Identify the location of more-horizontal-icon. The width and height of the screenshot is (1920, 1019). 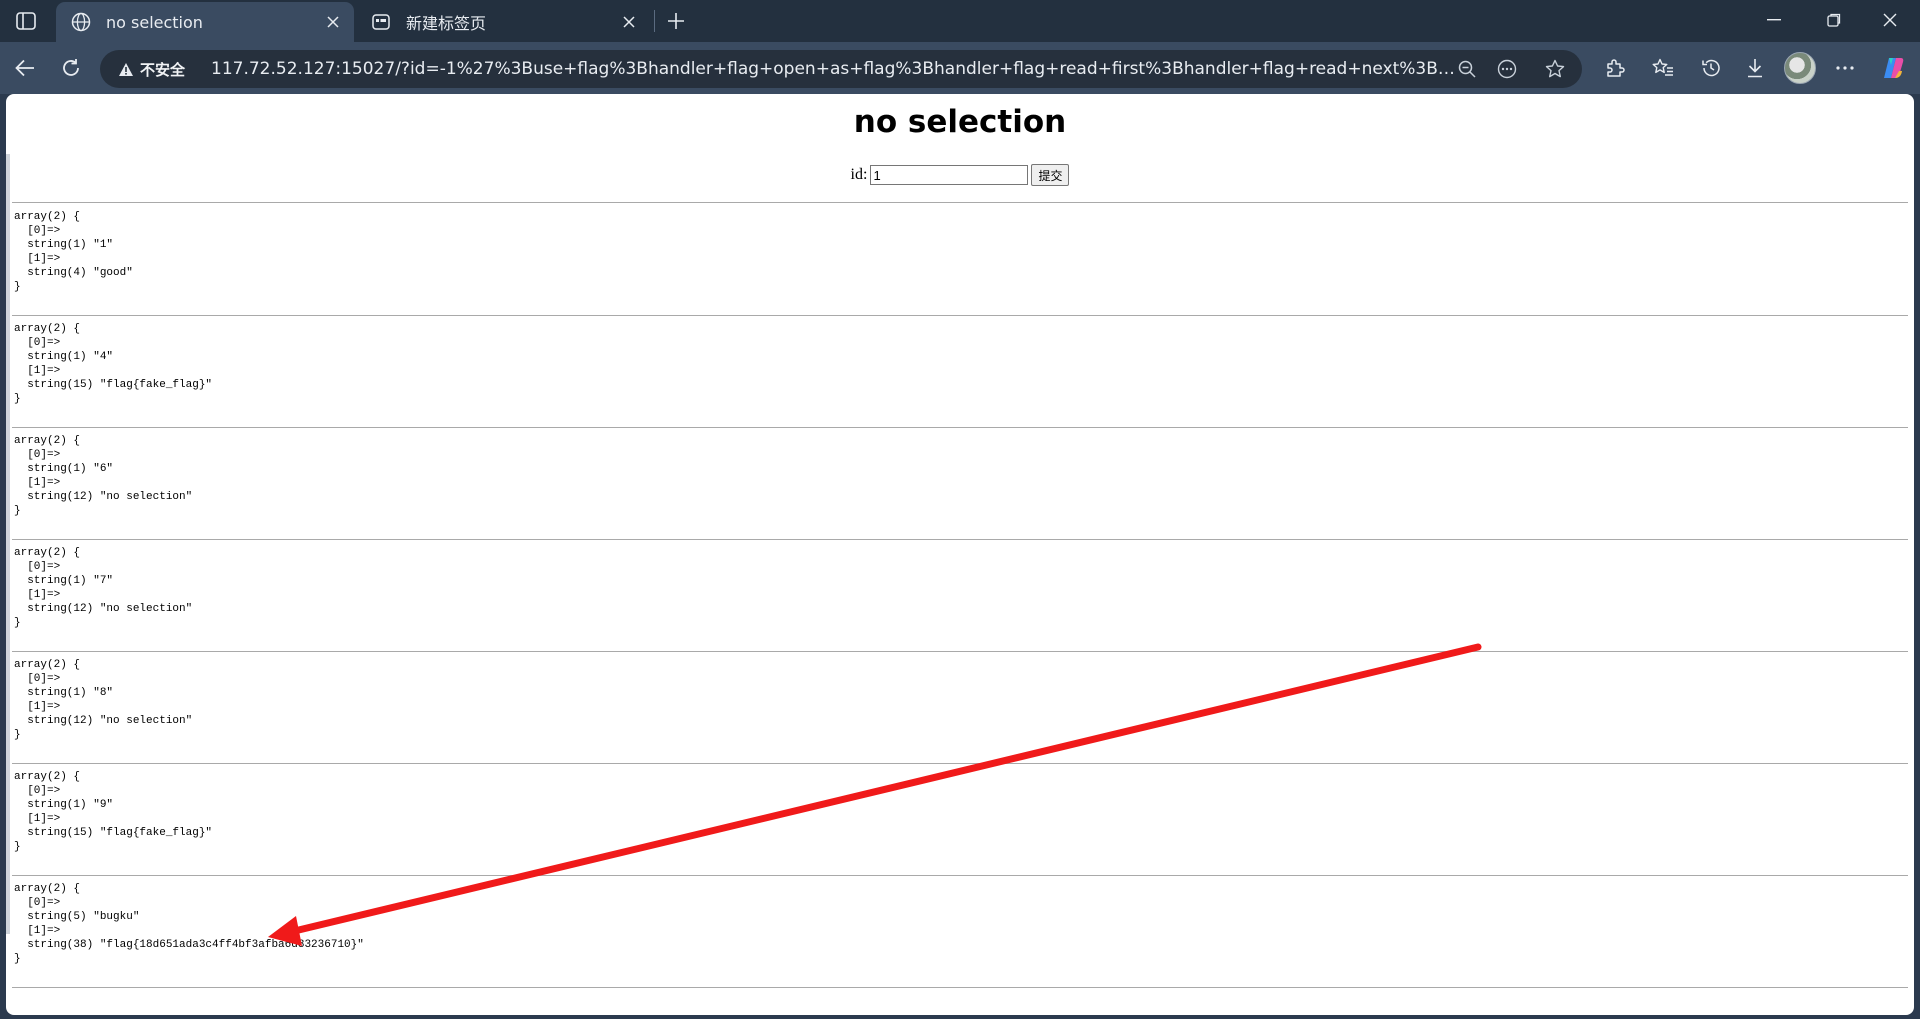
(1845, 68).